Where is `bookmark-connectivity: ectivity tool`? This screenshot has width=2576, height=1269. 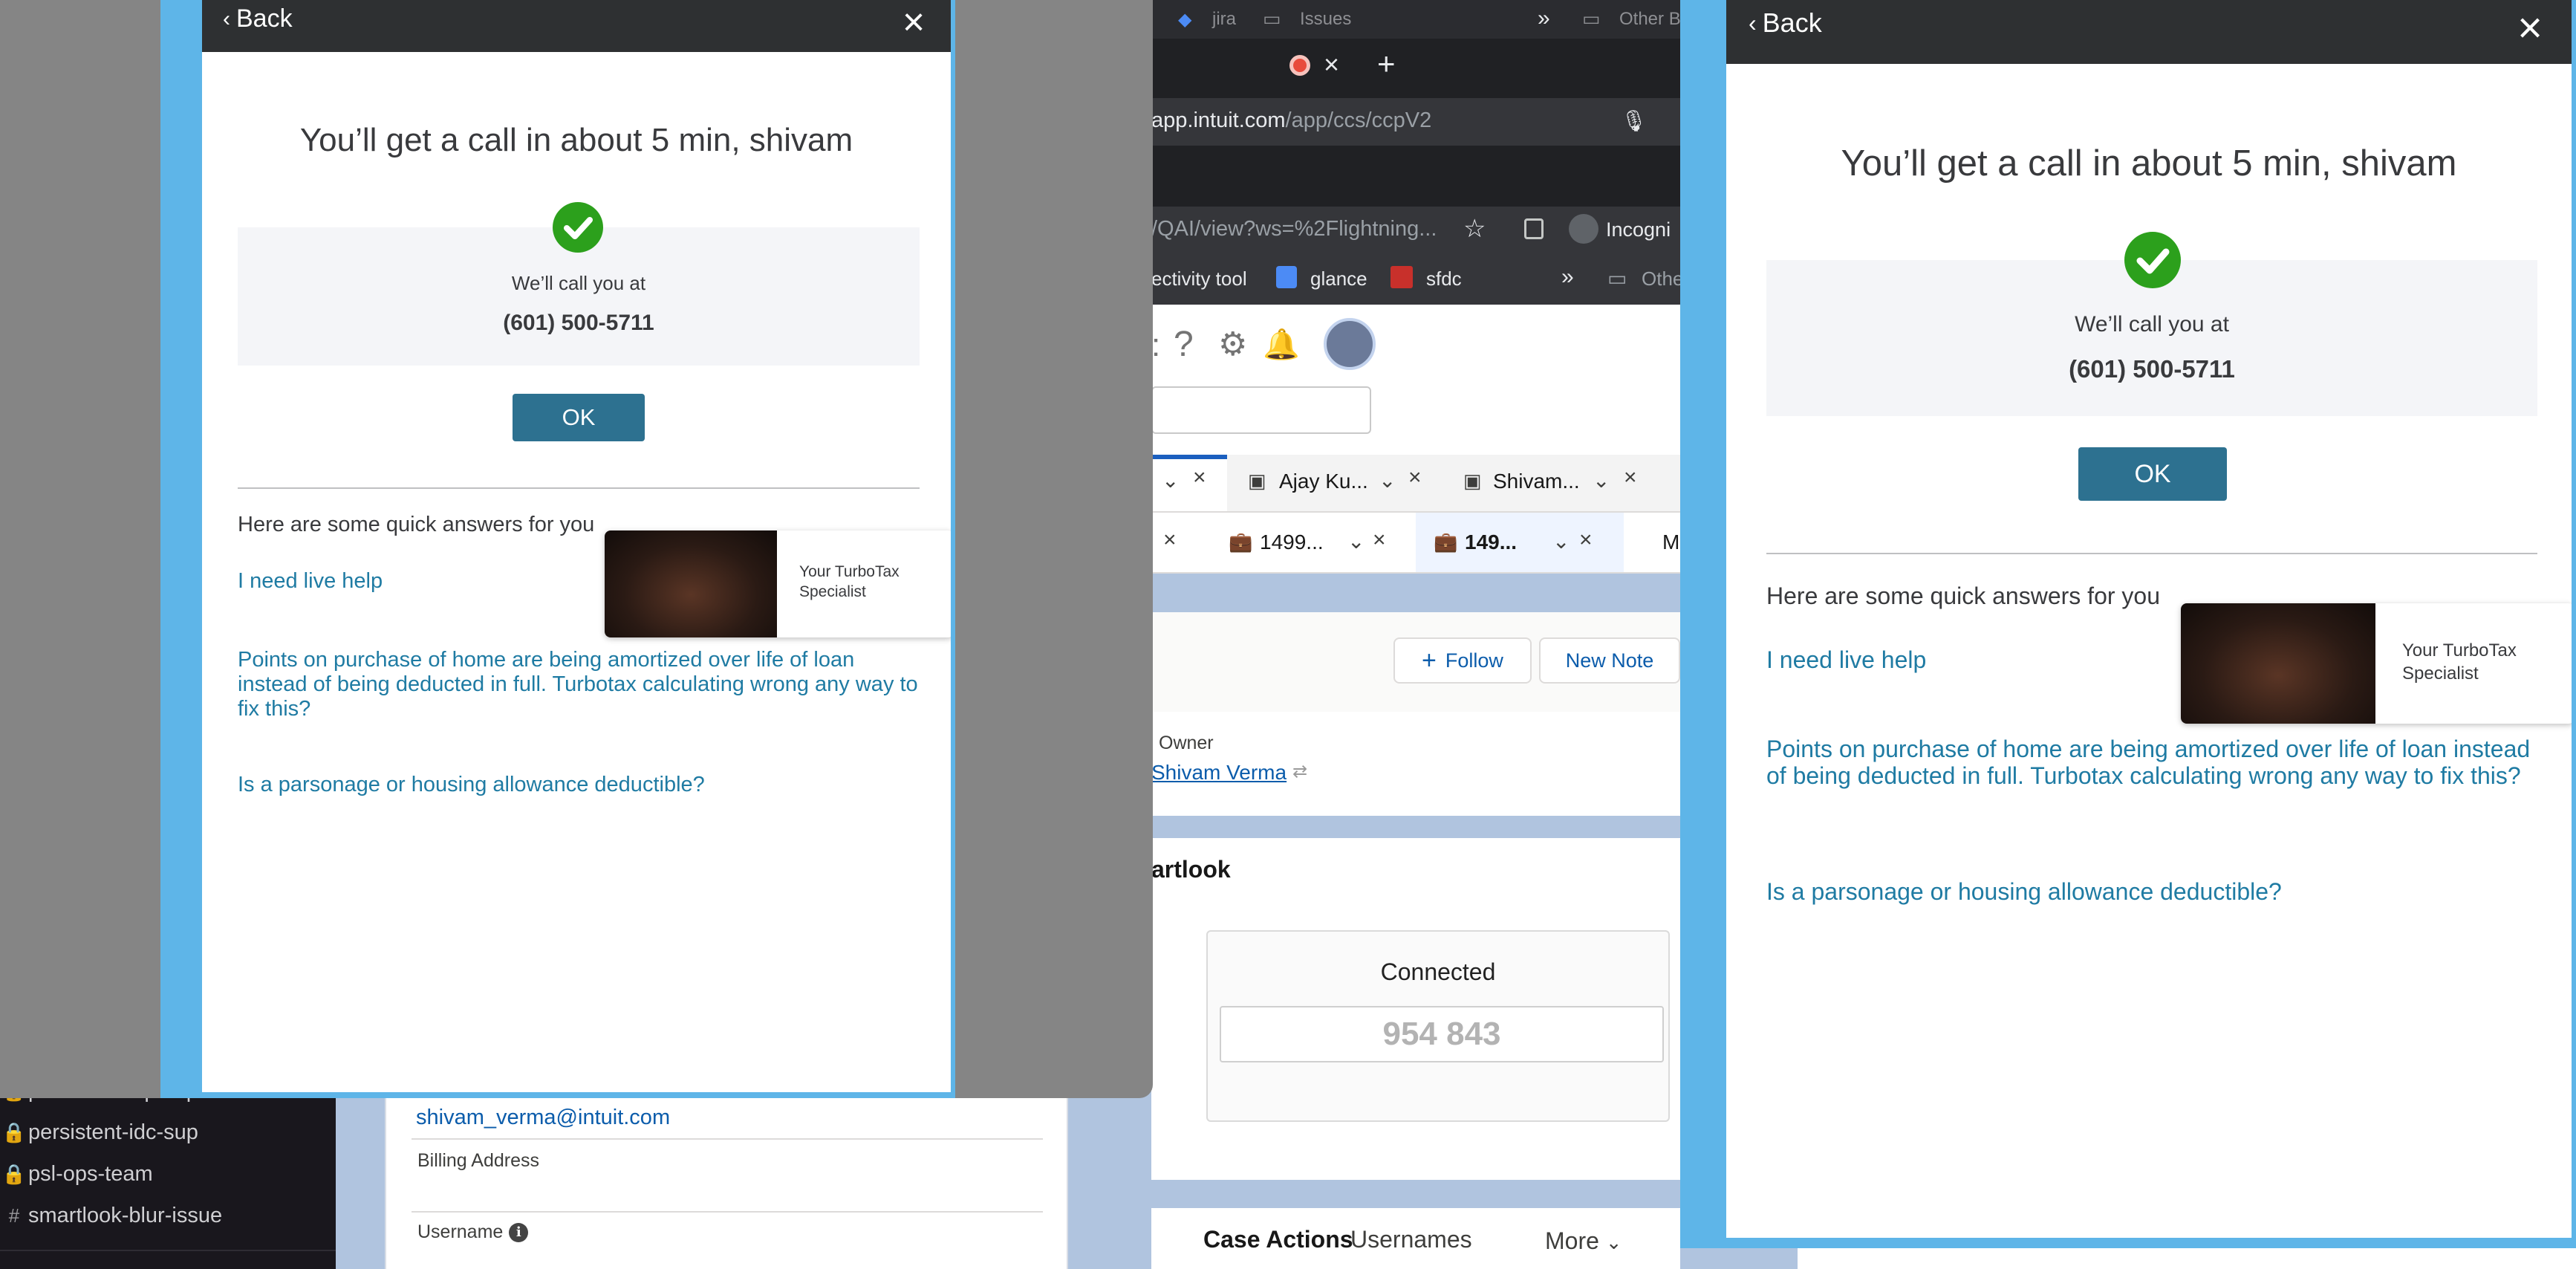
bookmark-connectivity: ectivity tool is located at coordinates (1199, 279).